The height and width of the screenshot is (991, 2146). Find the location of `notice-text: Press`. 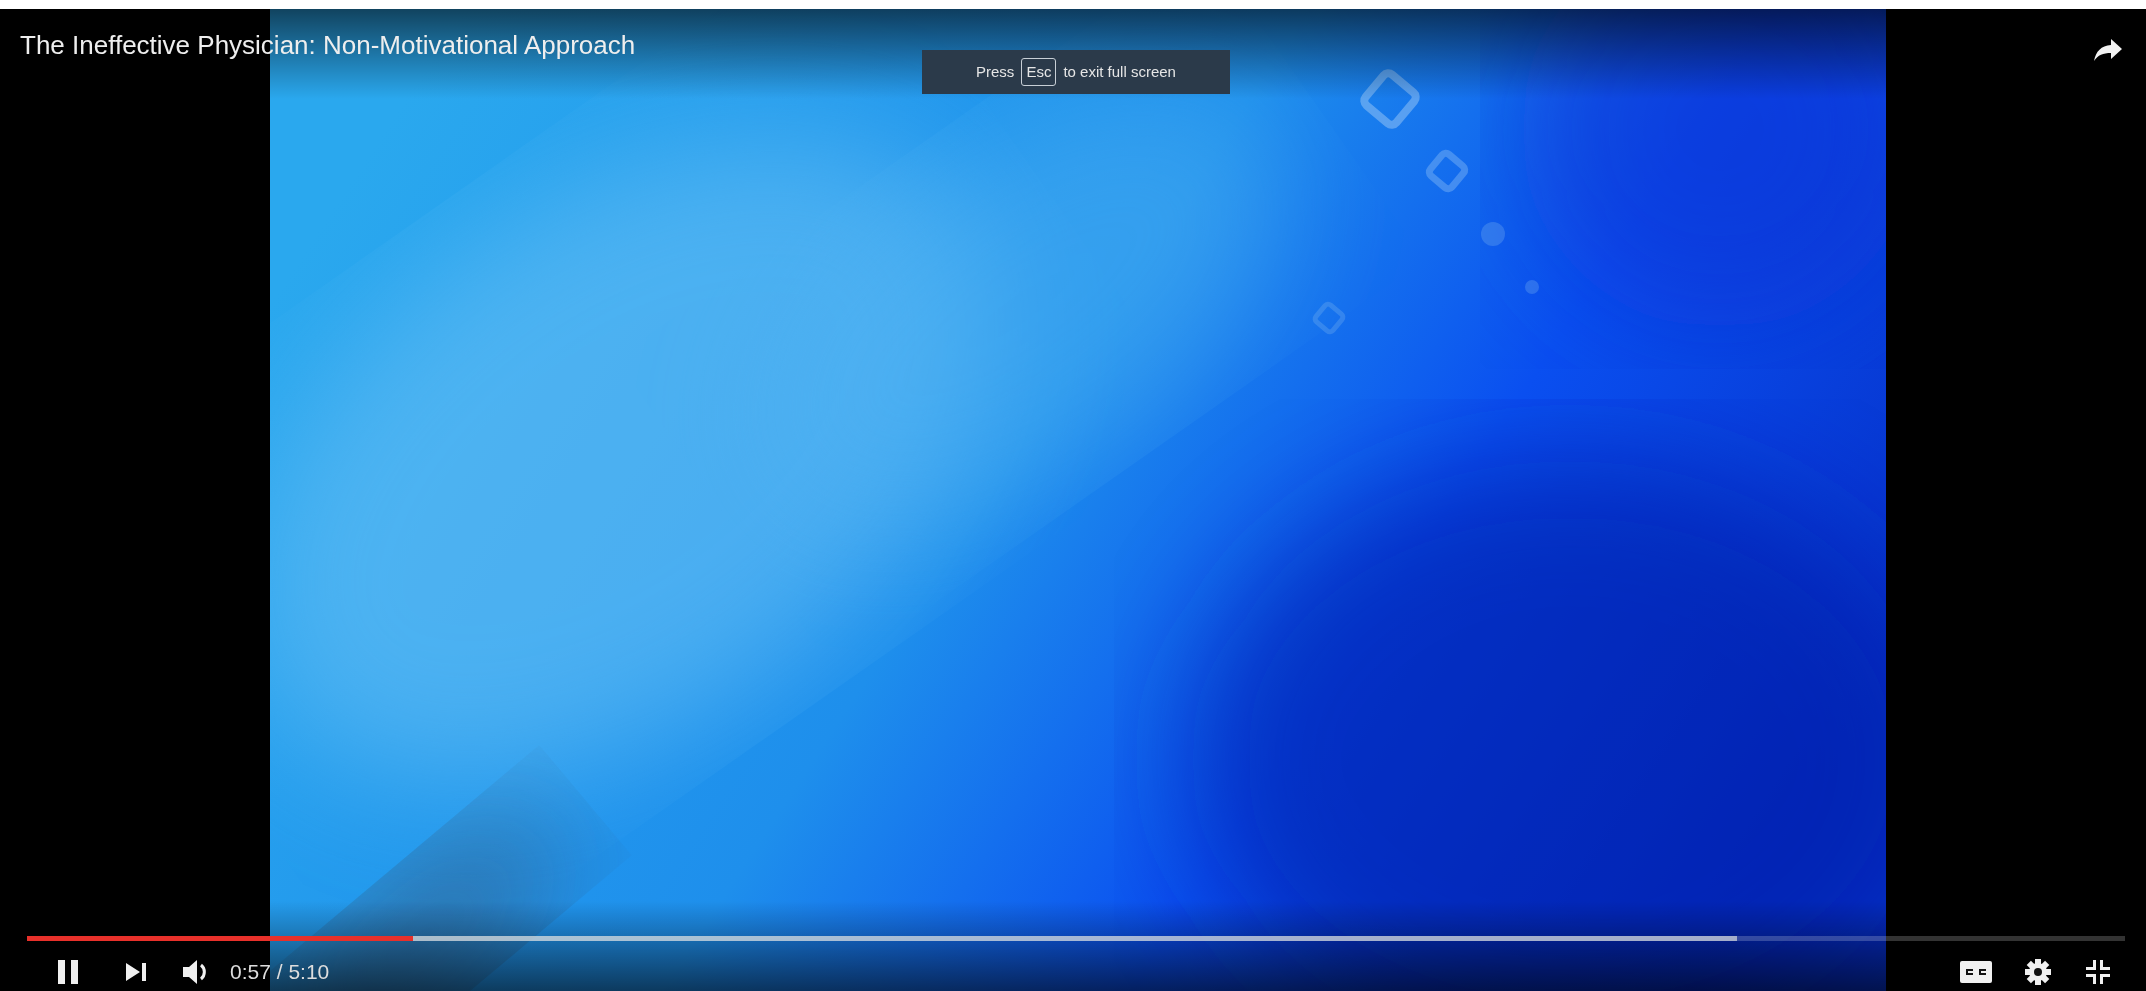

notice-text: Press is located at coordinates (995, 71).